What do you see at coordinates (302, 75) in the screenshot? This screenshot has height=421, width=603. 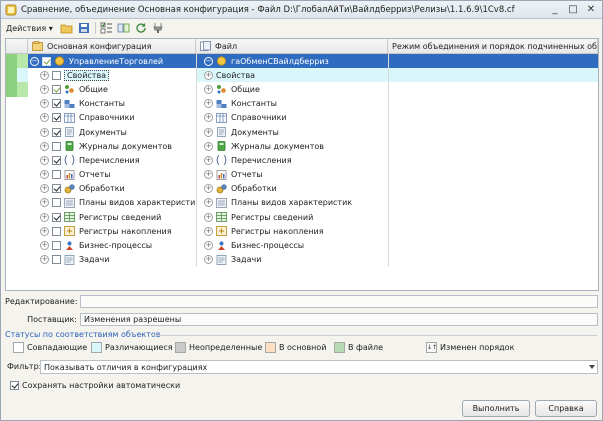 I see `tree-row: + Свойства + Свойства` at bounding box center [302, 75].